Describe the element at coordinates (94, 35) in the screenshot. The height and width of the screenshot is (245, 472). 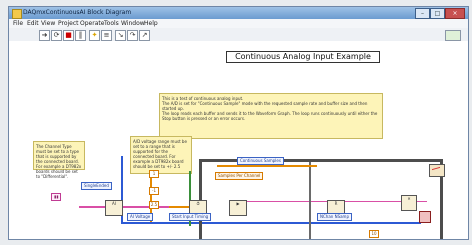
I see `highlight-icon: ✦` at that location.